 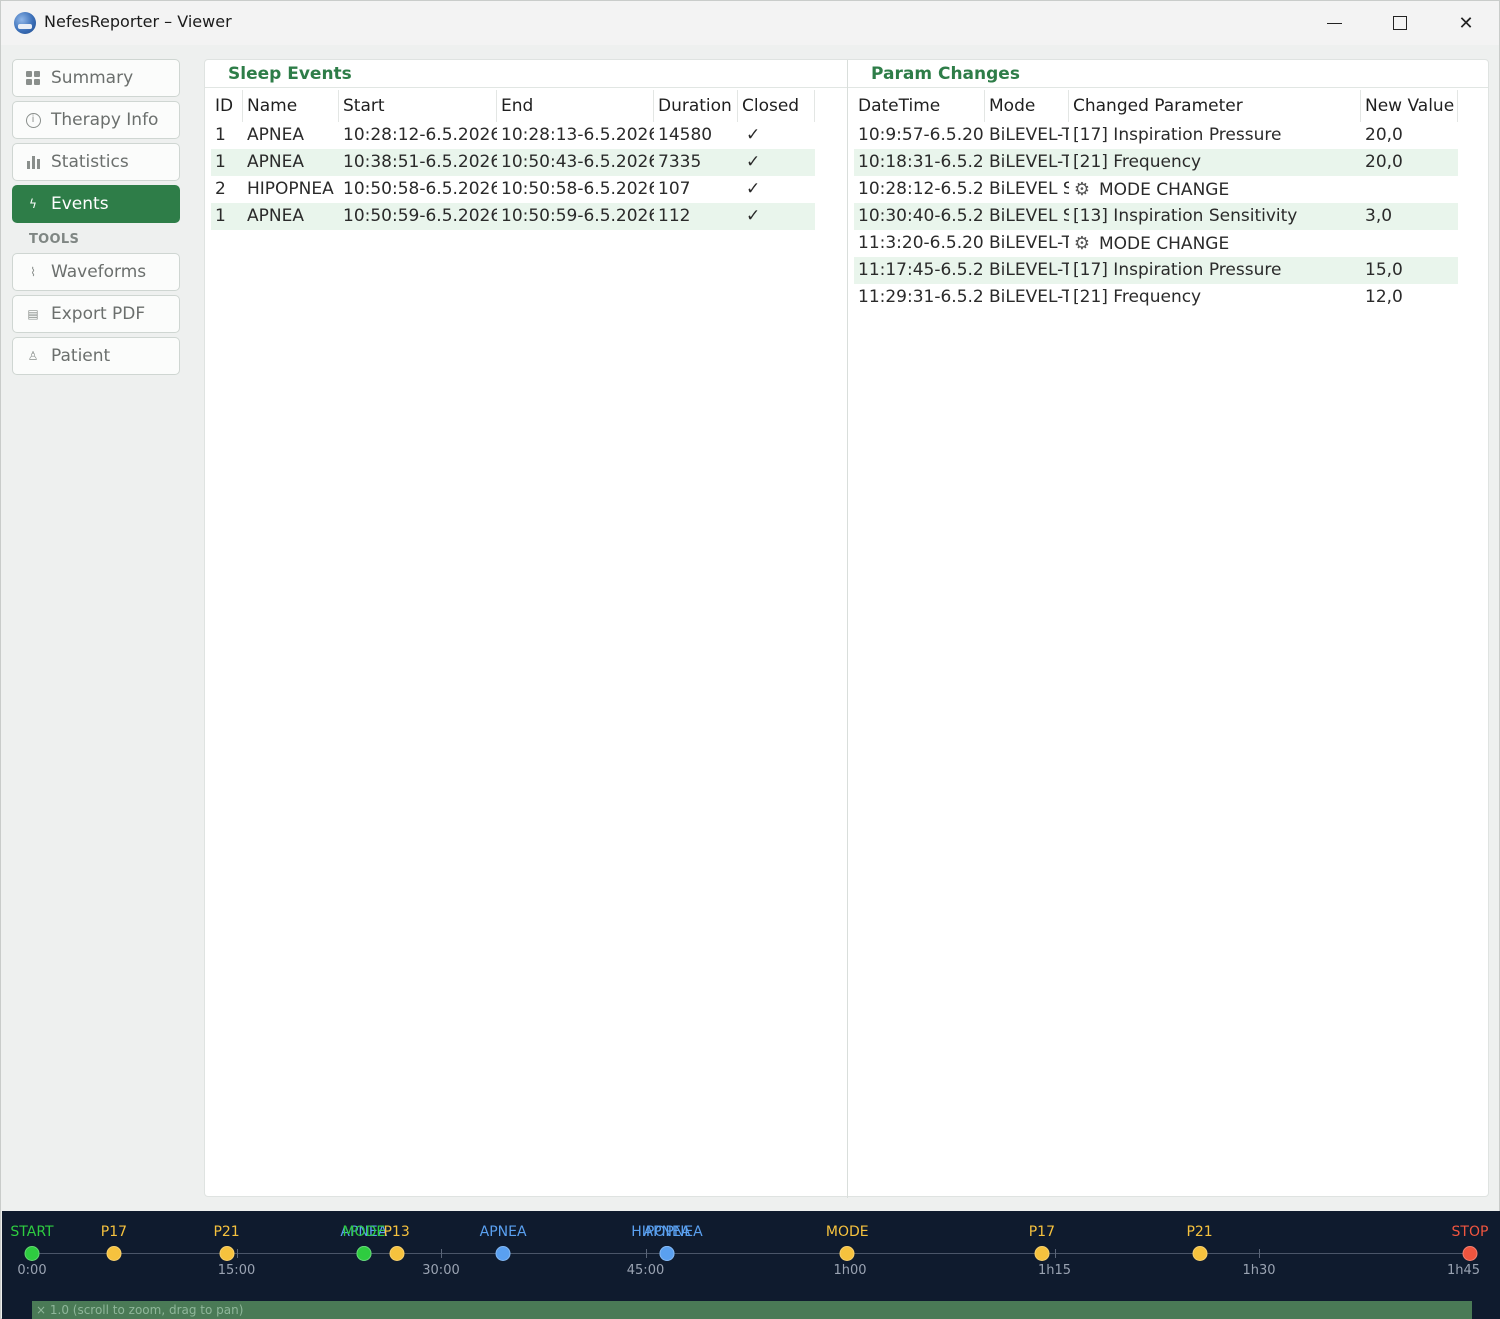 What do you see at coordinates (1042, 1232) in the screenshot?
I see `timeline-marker-label: P17` at bounding box center [1042, 1232].